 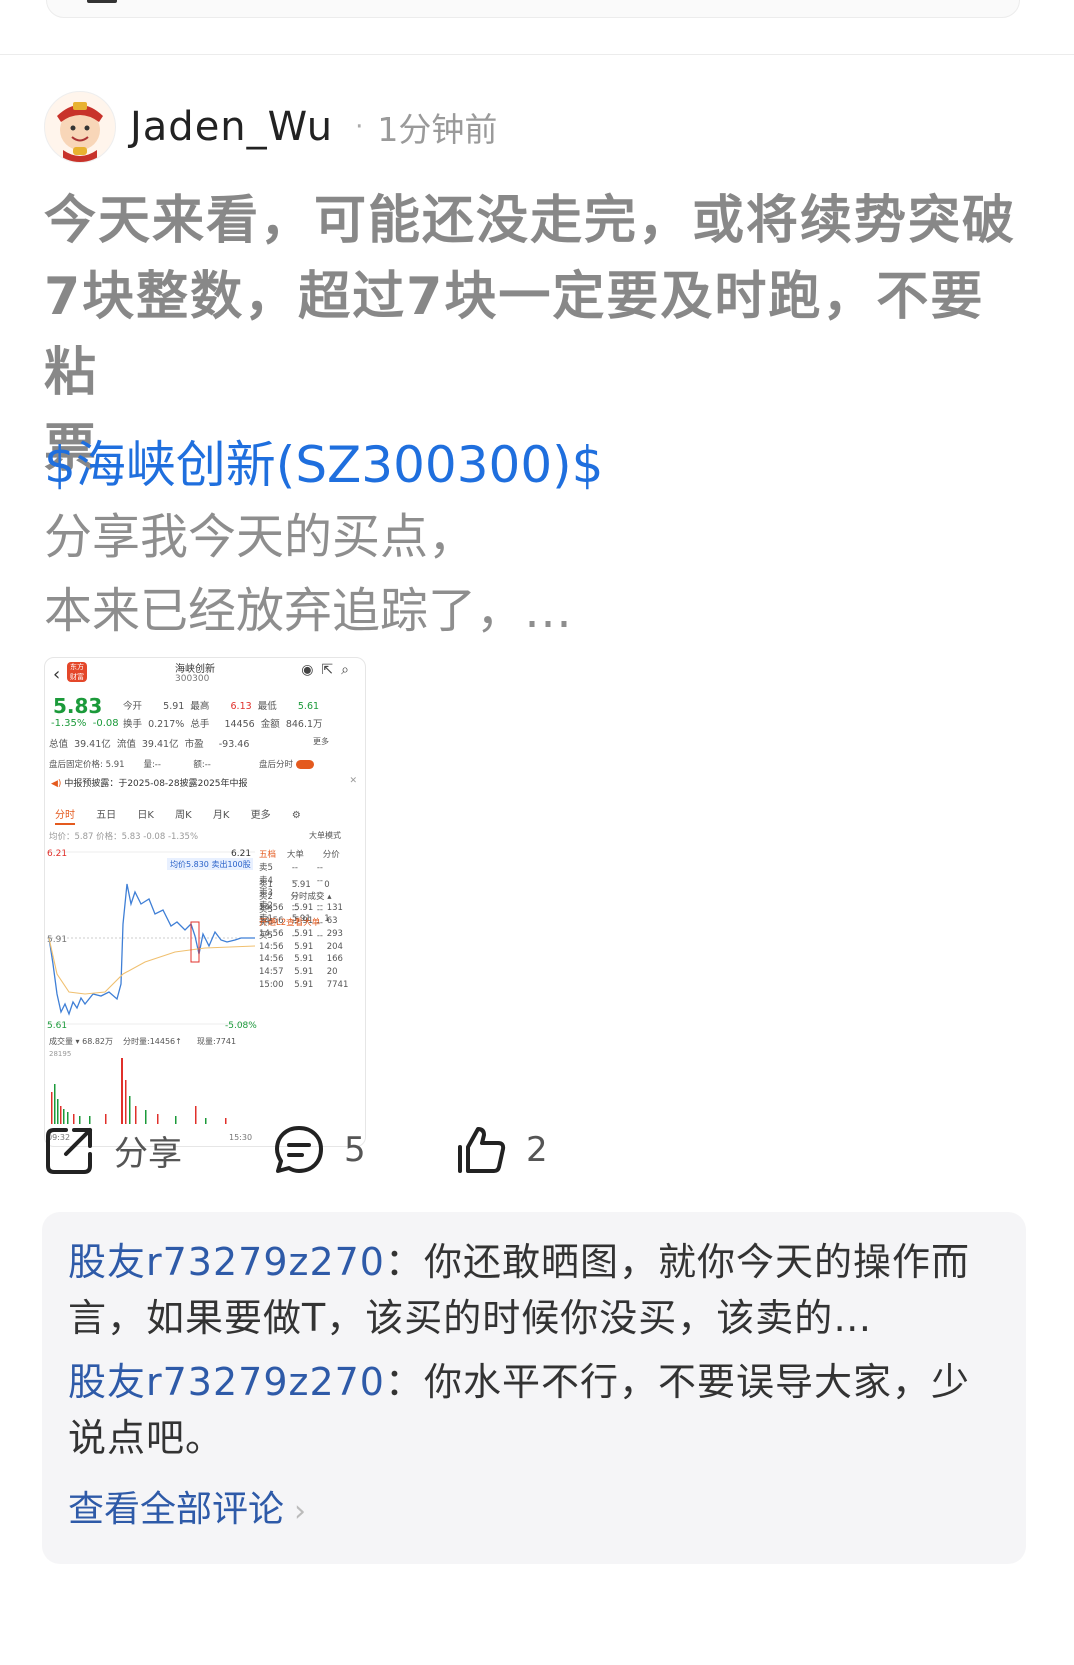 I want to click on now-volume-label: 现量:7741, so click(x=216, y=1041).